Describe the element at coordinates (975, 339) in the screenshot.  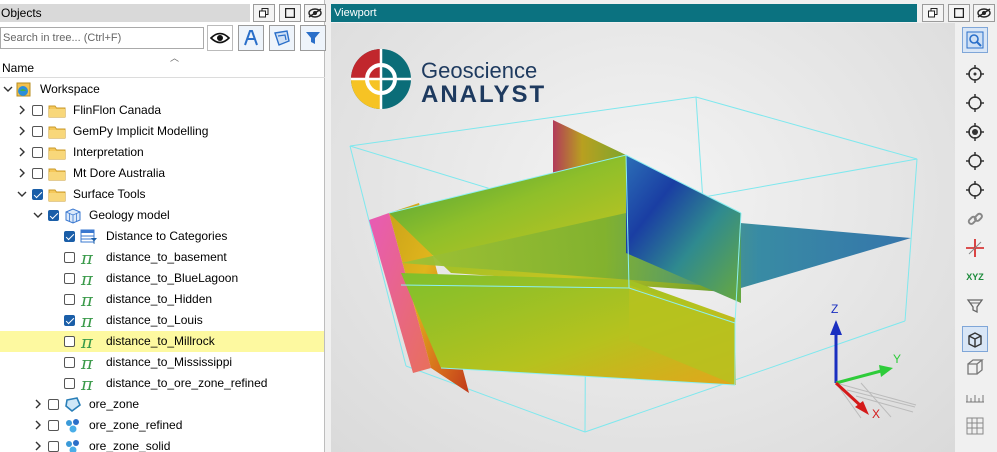
I see `perspective-button` at that location.